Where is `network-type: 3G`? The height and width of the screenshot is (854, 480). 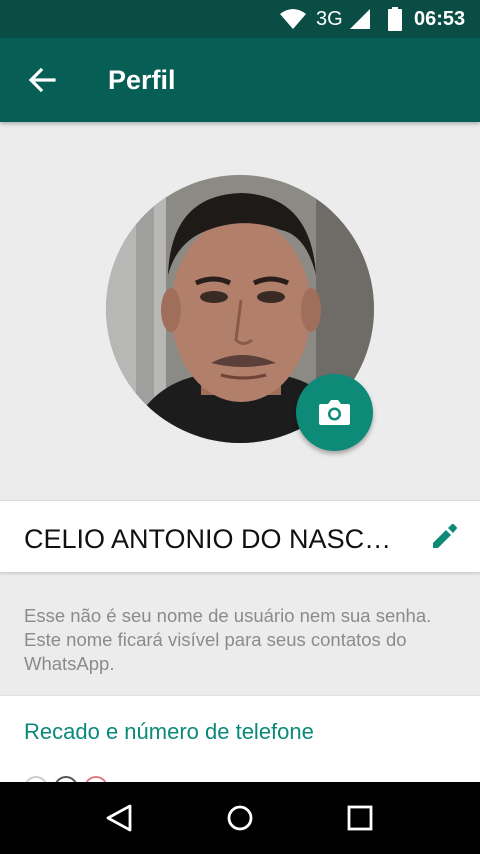
network-type: 3G is located at coordinates (329, 19).